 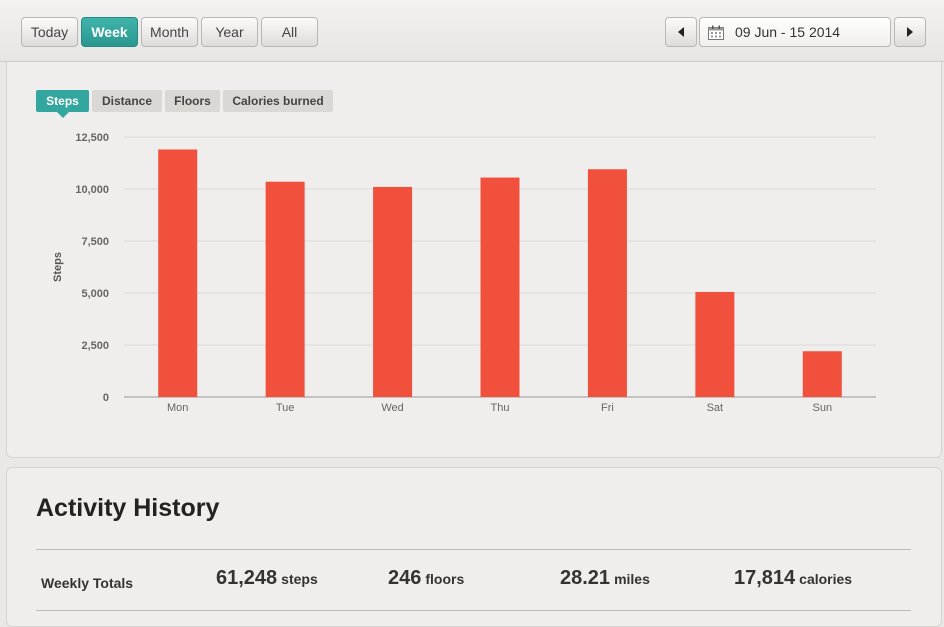 I want to click on total-calories-value: 17,814, so click(x=765, y=578).